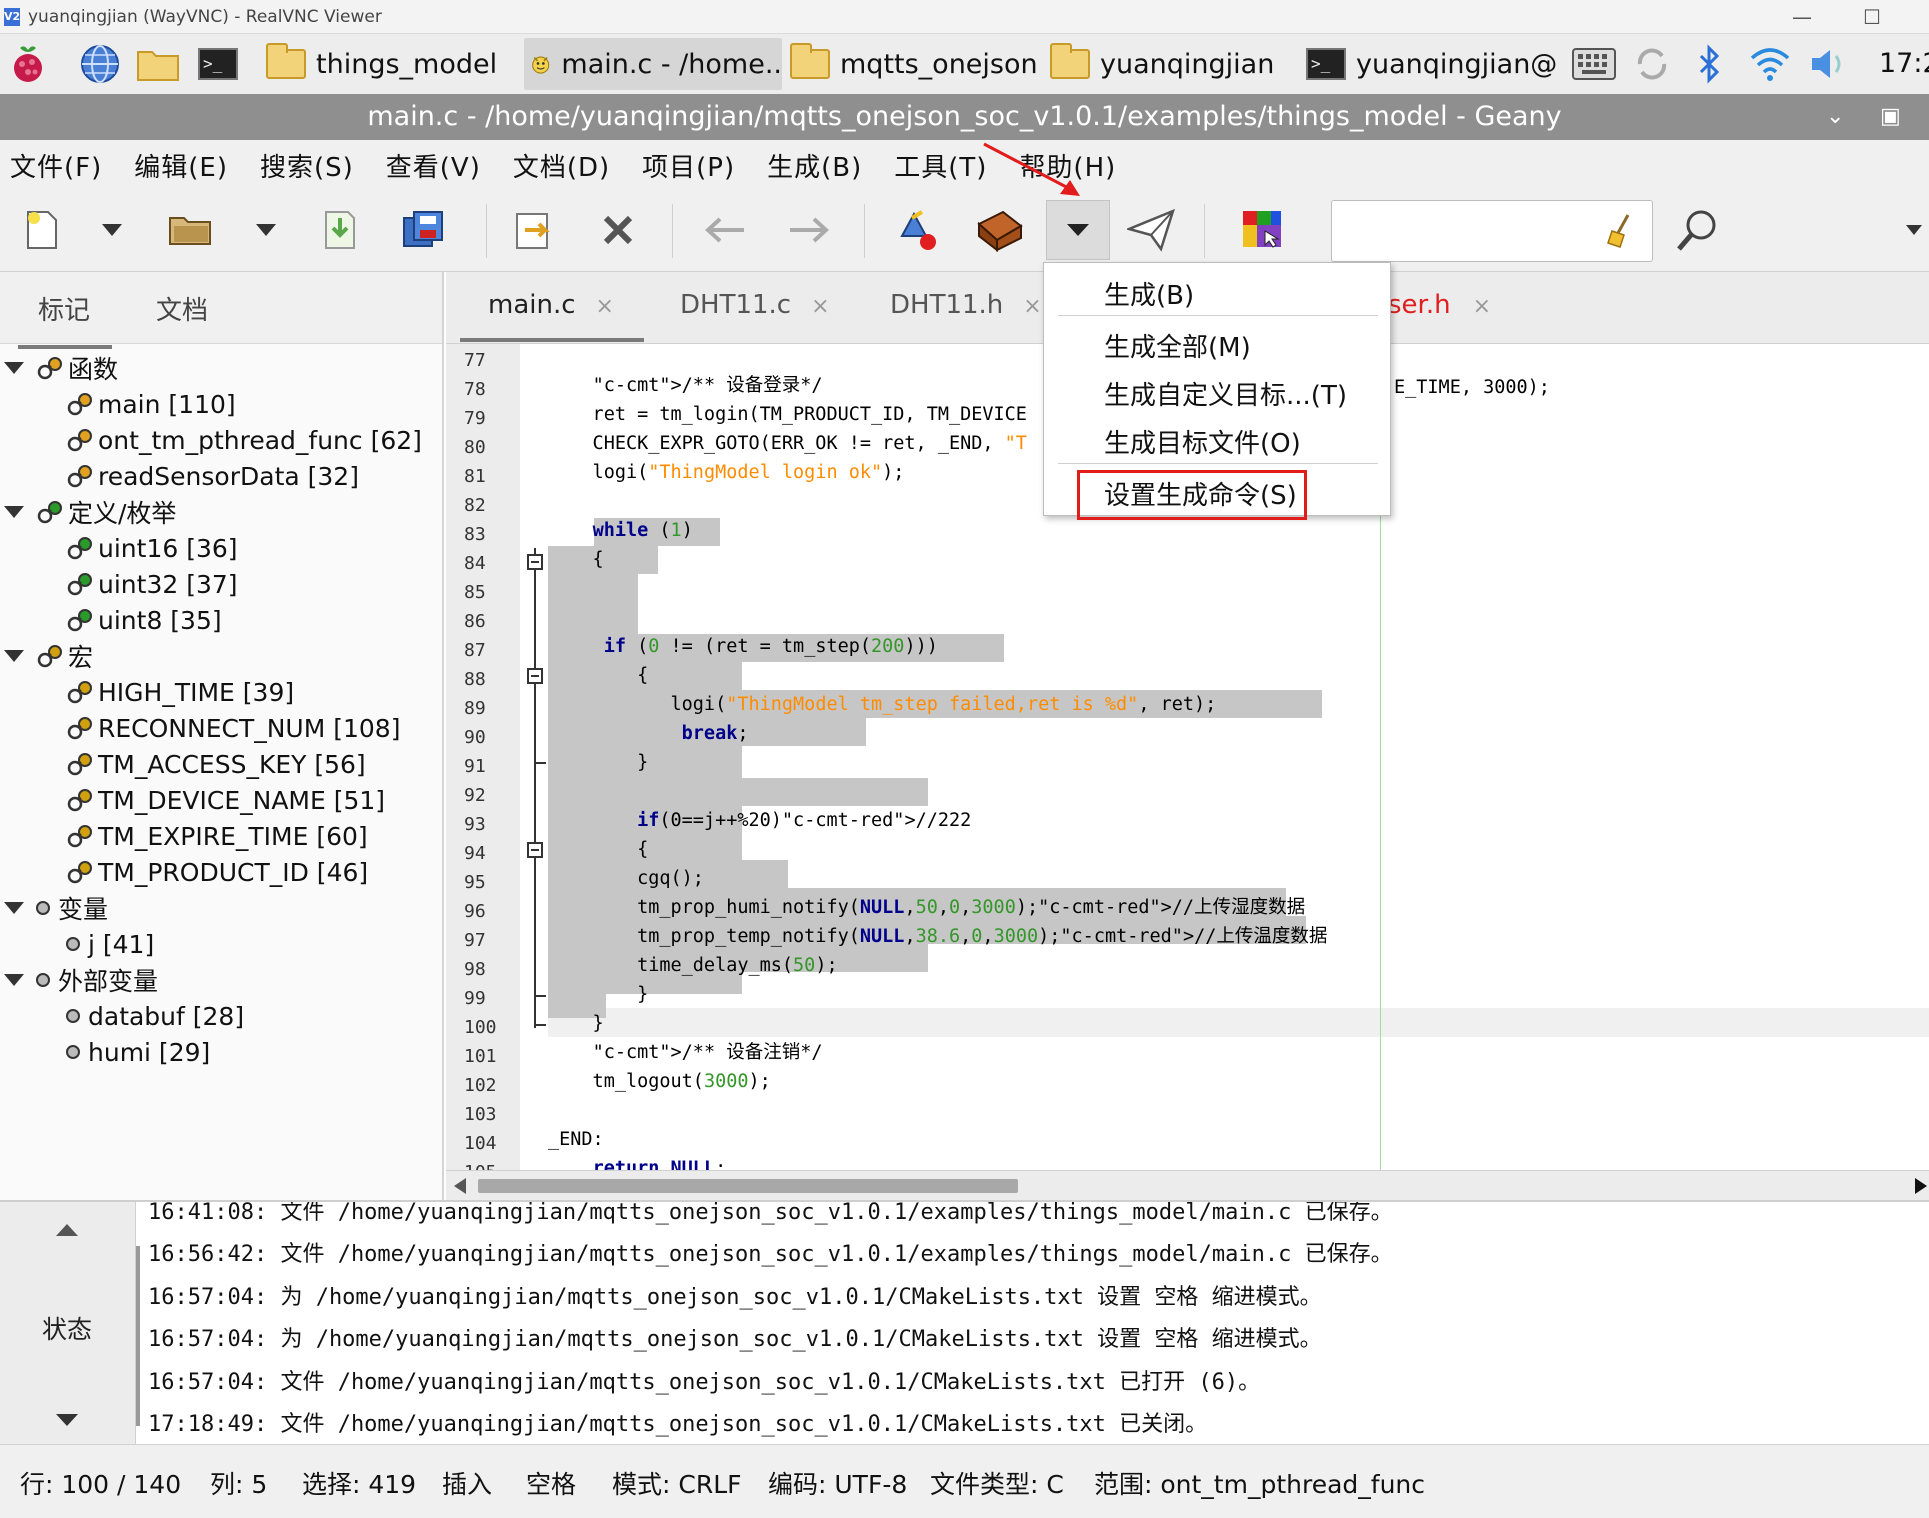 Image resolution: width=1929 pixels, height=1518 pixels. Describe the element at coordinates (598, 675) in the screenshot. I see `code-line: {` at that location.